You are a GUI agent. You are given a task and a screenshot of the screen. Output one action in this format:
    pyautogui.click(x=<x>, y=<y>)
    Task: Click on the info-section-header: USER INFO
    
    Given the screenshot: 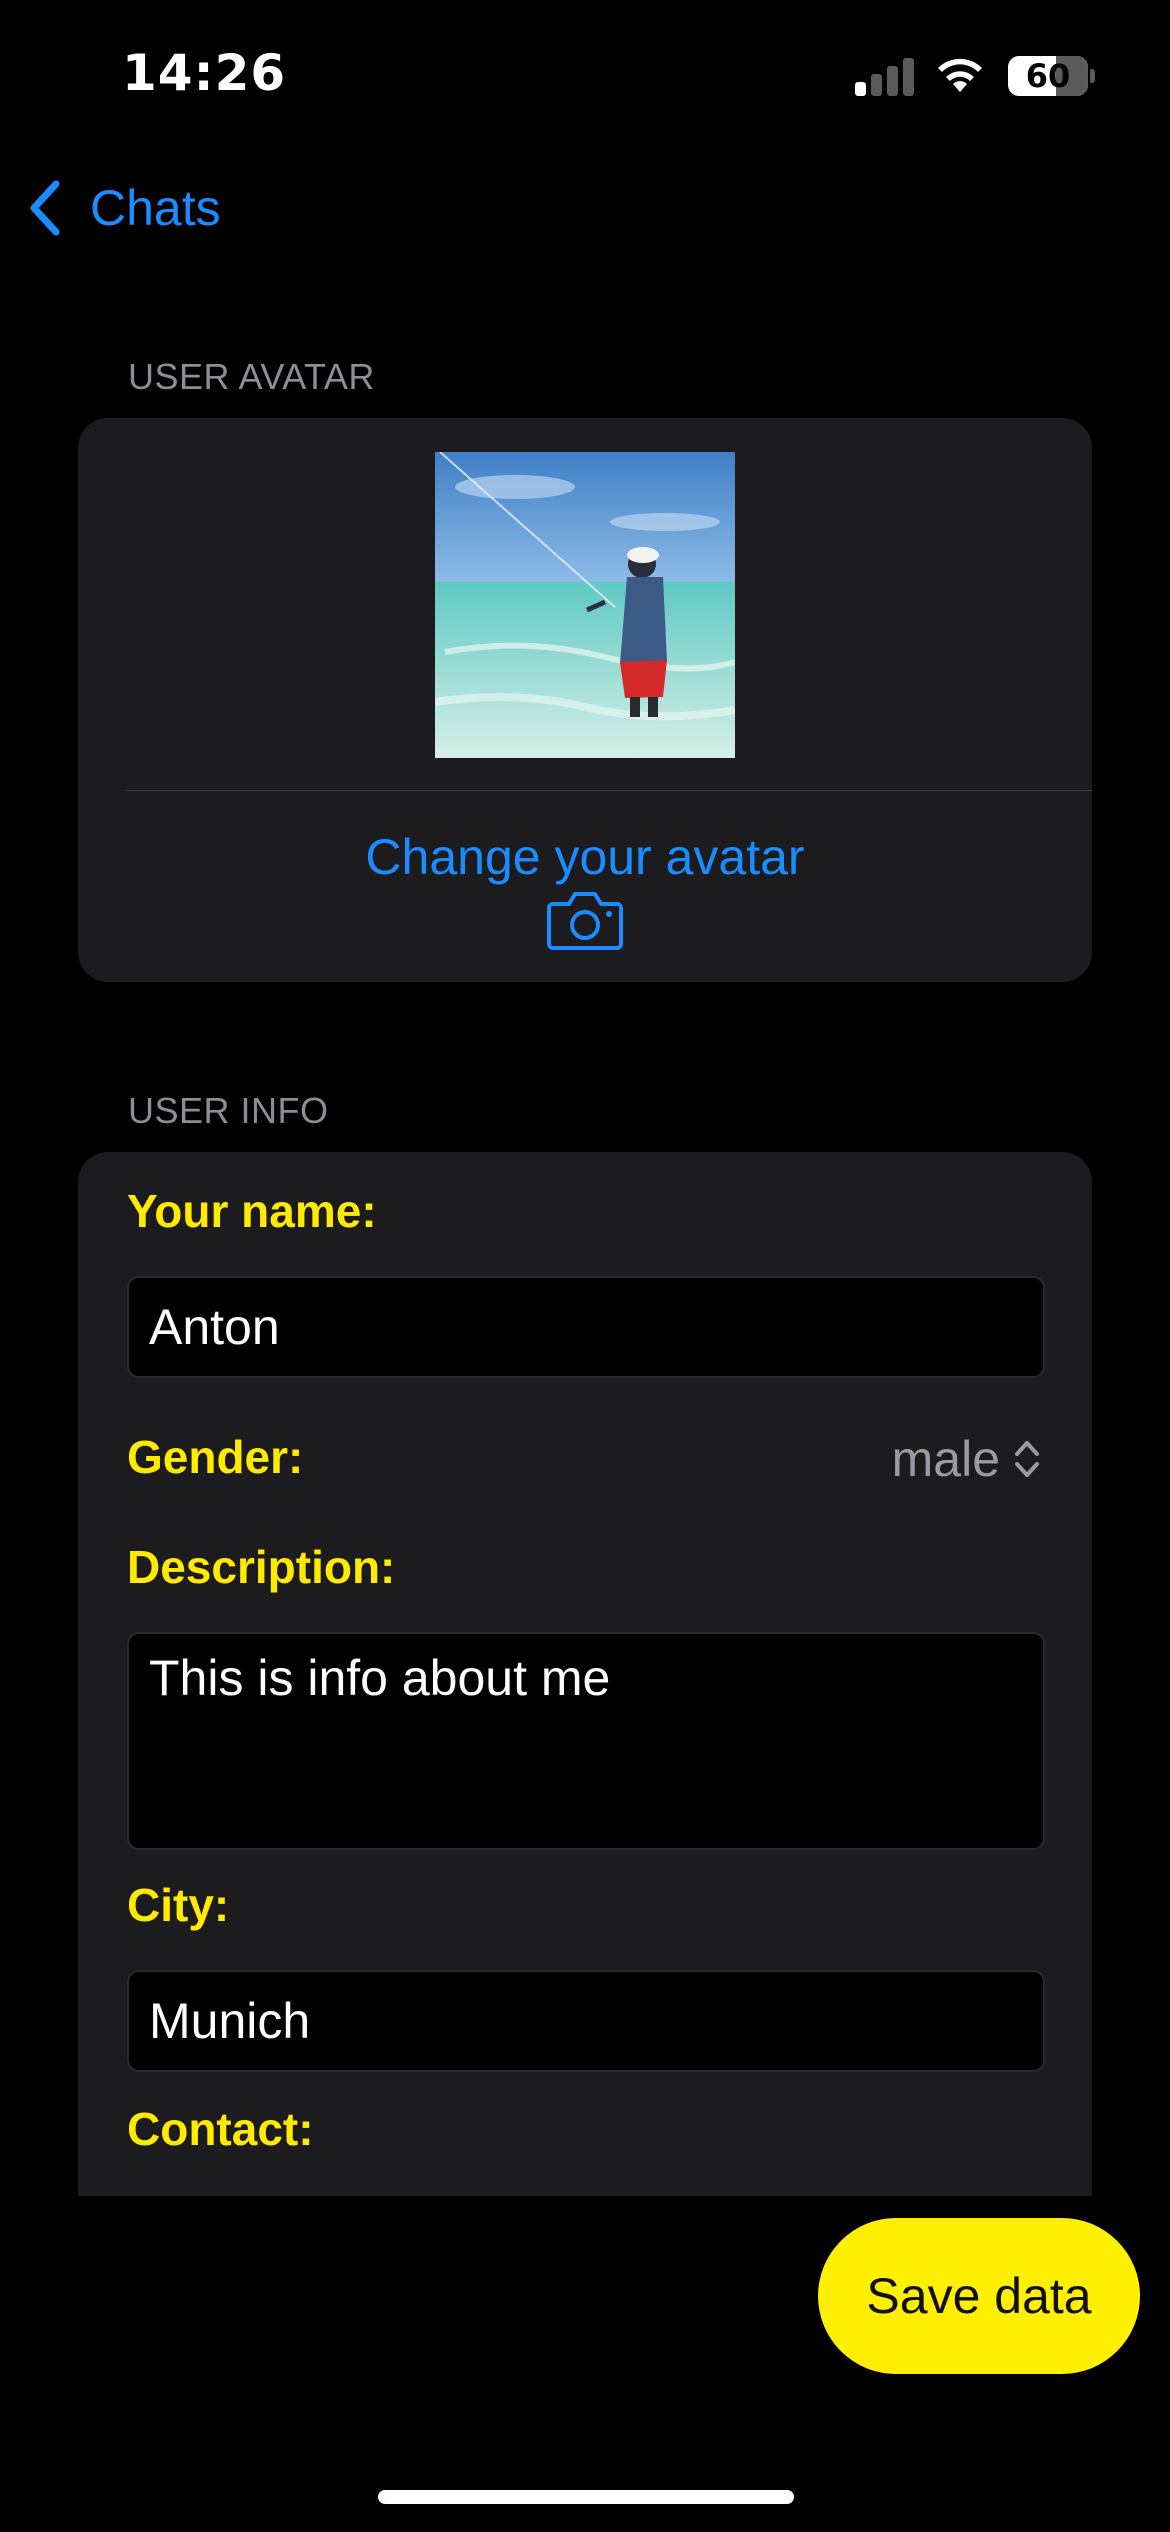 What is the action you would take?
    pyautogui.click(x=228, y=1110)
    